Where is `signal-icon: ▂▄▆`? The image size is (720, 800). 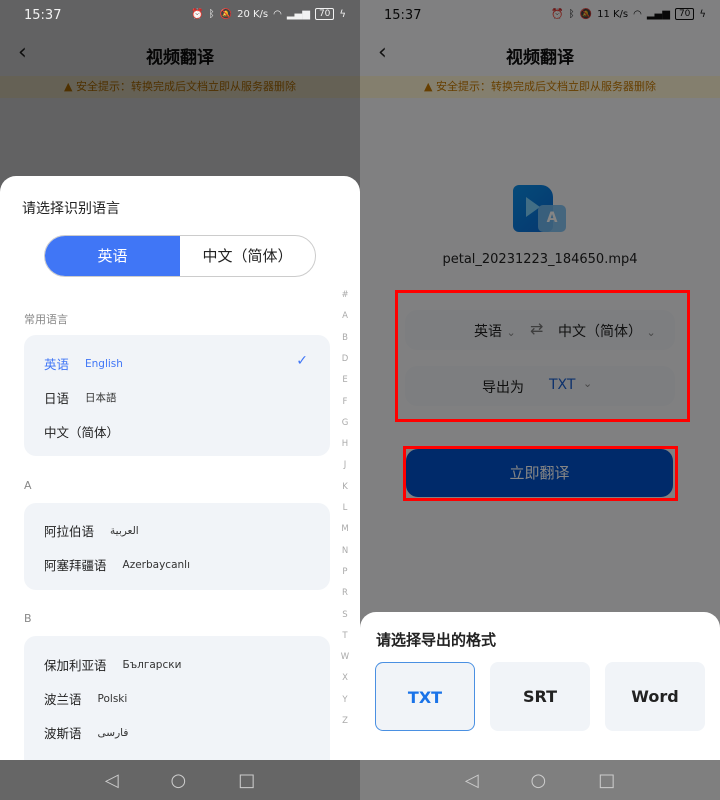
signal-icon: ▂▄▆ is located at coordinates (298, 14).